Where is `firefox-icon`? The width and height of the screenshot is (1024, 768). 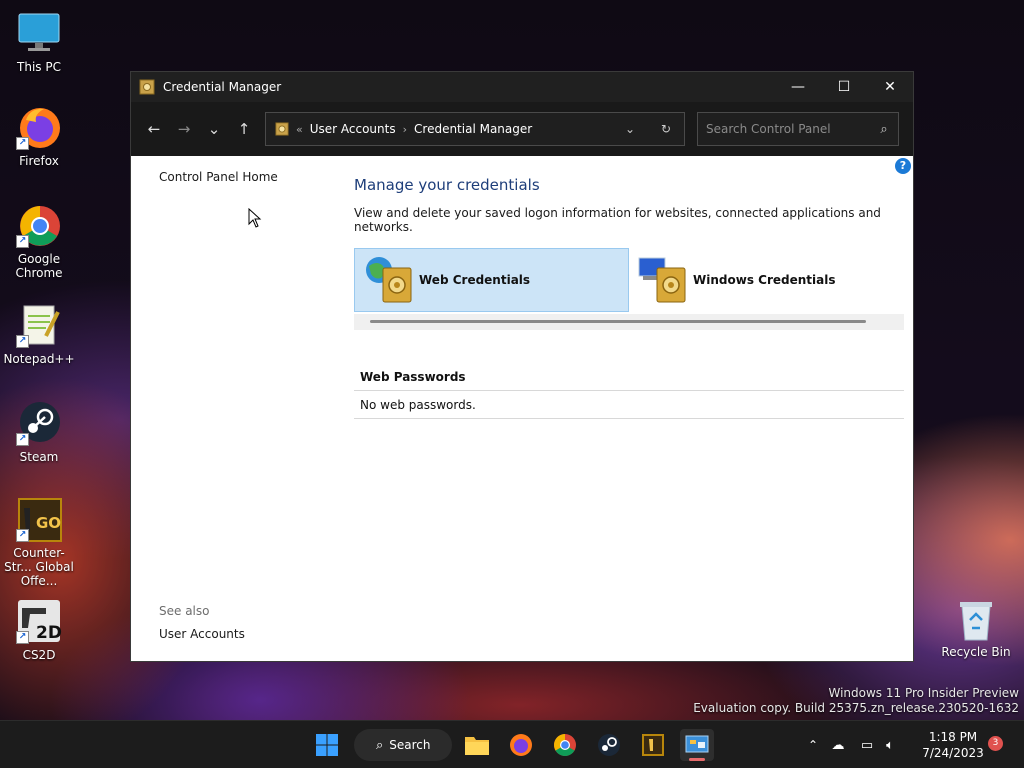 firefox-icon is located at coordinates (521, 745).